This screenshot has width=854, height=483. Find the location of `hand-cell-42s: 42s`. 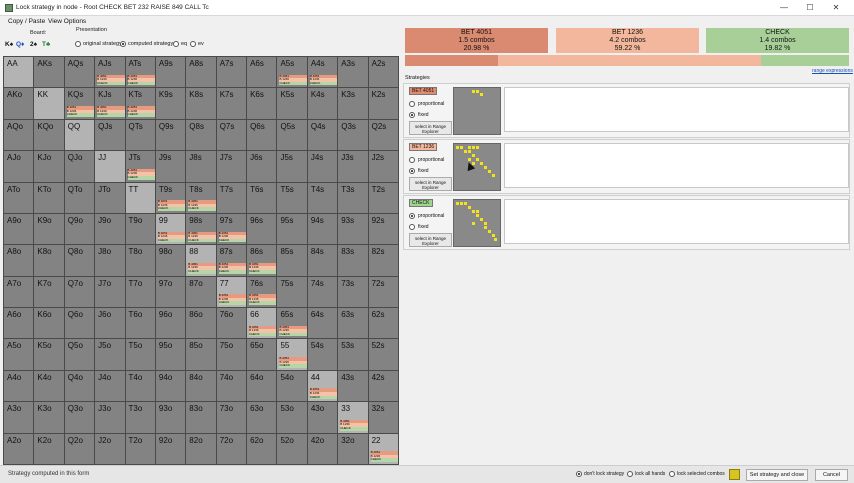

hand-cell-42s: 42s is located at coordinates (383, 386).